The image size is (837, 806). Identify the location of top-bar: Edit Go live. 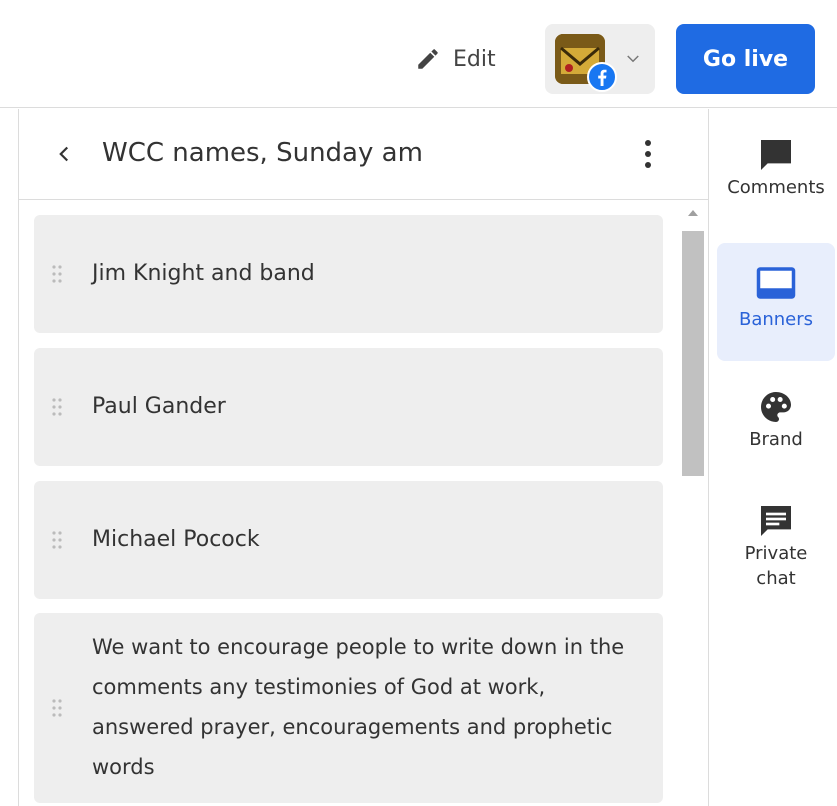
(418, 54).